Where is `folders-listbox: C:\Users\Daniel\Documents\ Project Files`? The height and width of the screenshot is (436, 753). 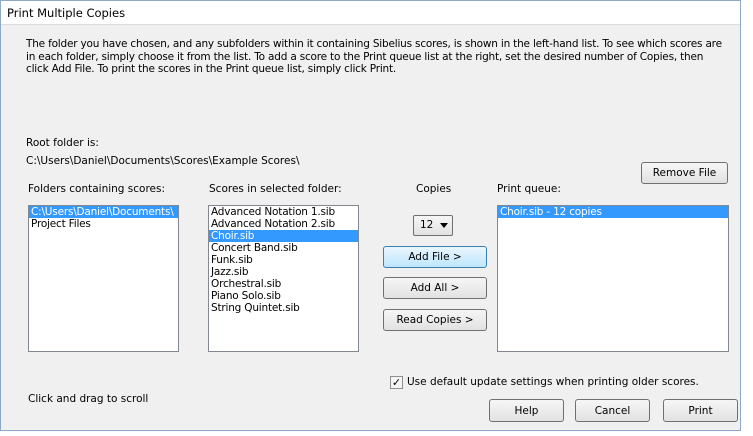 folders-listbox: C:\Users\Daniel\Documents\ Project Files is located at coordinates (103, 278).